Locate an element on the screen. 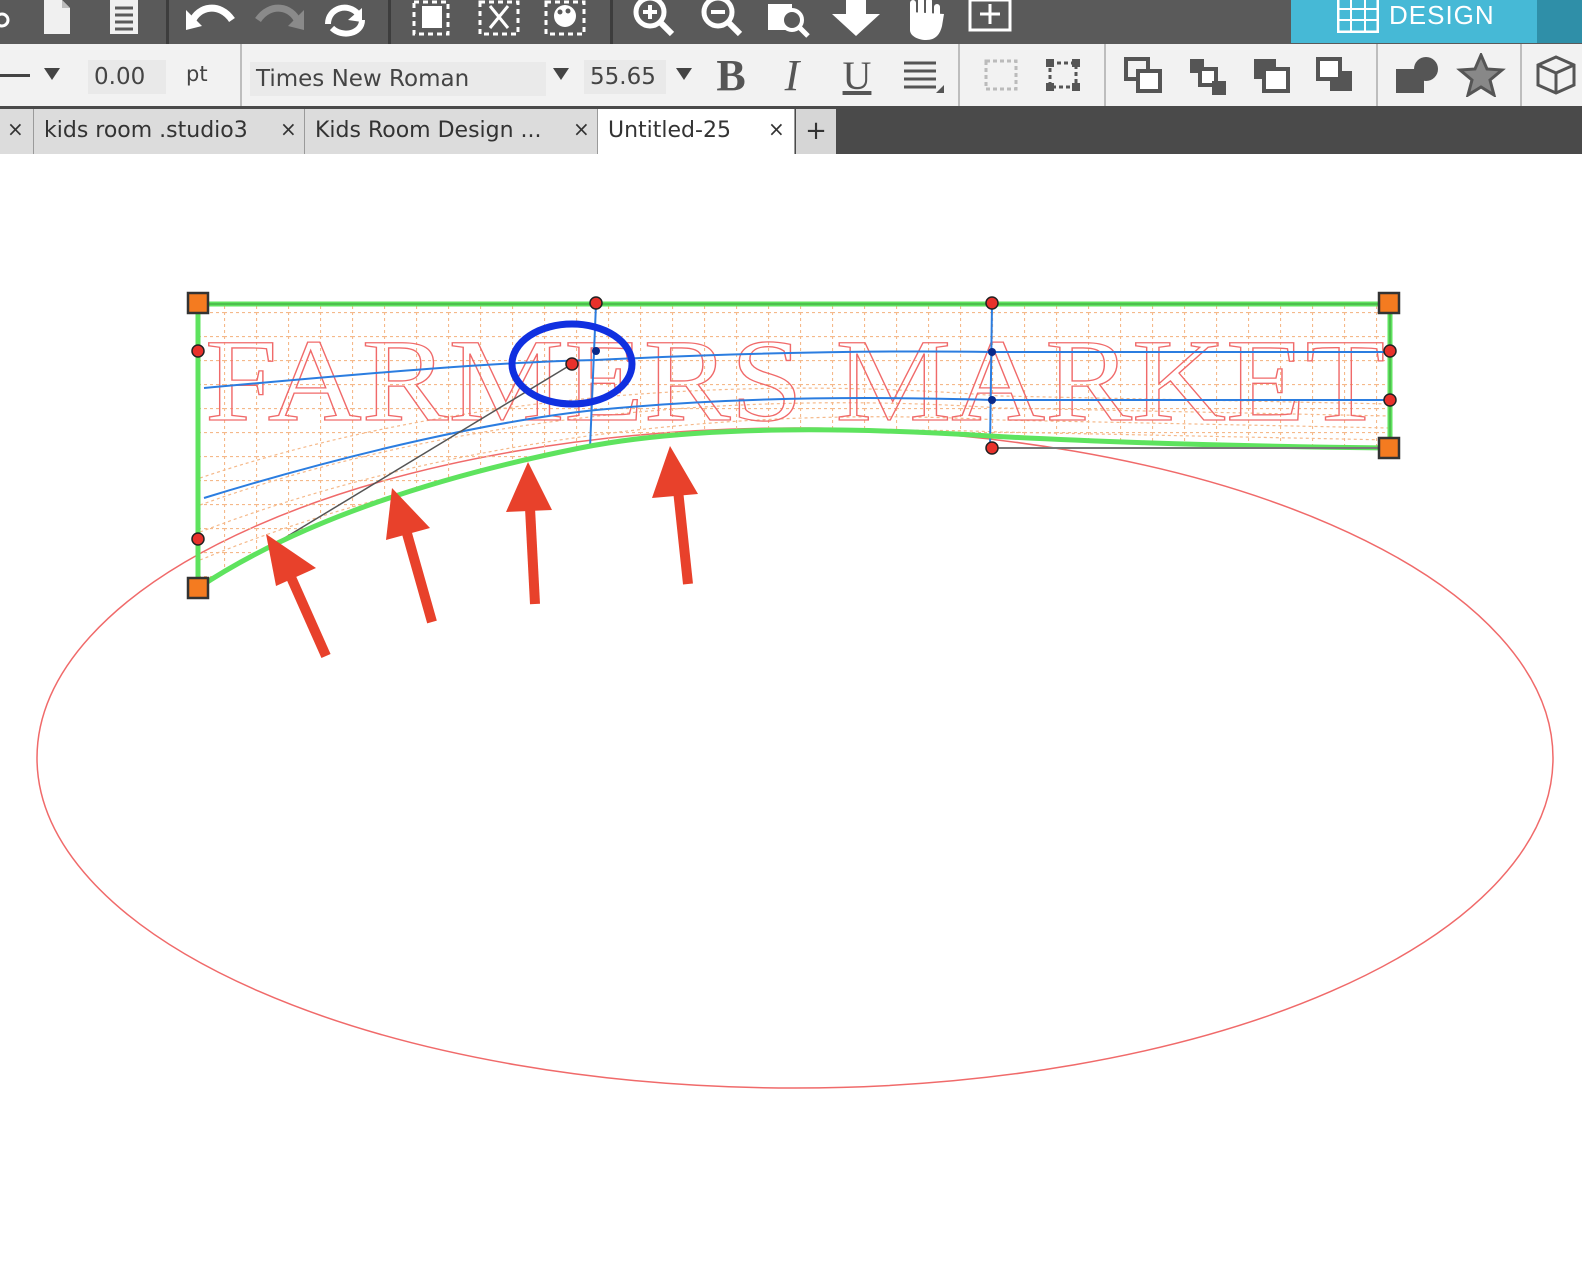  main-toolbar: DESIGN is located at coordinates (791, 22).